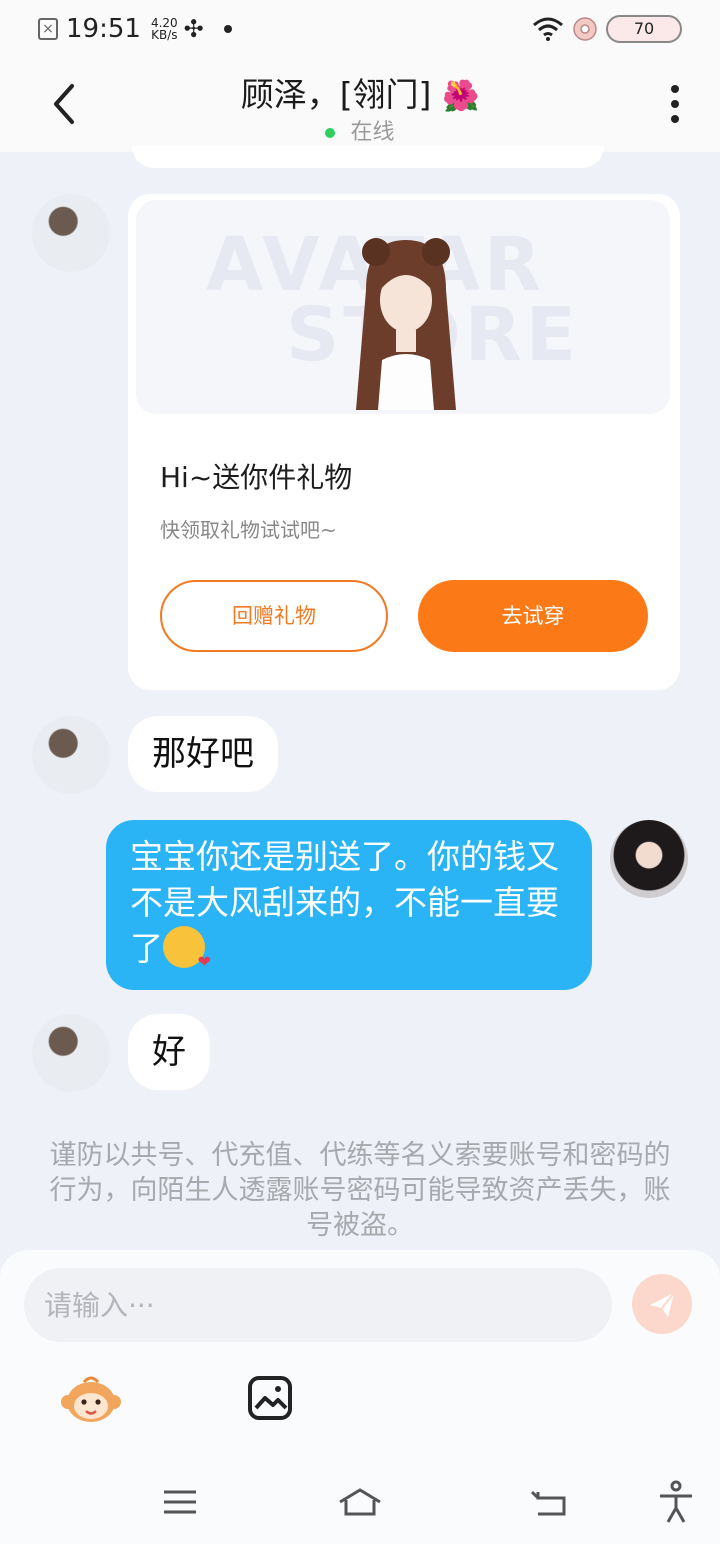 The image size is (720, 1544). I want to click on fan-icon: ✣, so click(193, 29).